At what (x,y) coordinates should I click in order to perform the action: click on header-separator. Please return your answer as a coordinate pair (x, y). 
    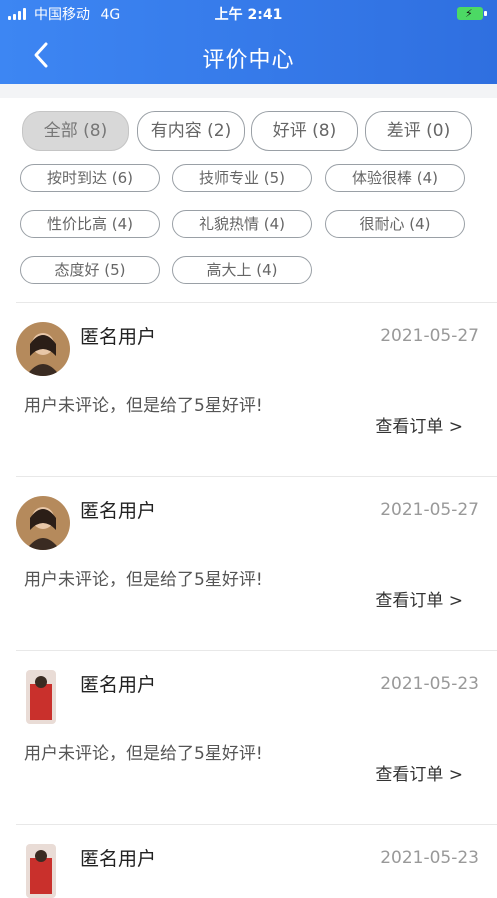
    Looking at the image, I should click on (248, 91).